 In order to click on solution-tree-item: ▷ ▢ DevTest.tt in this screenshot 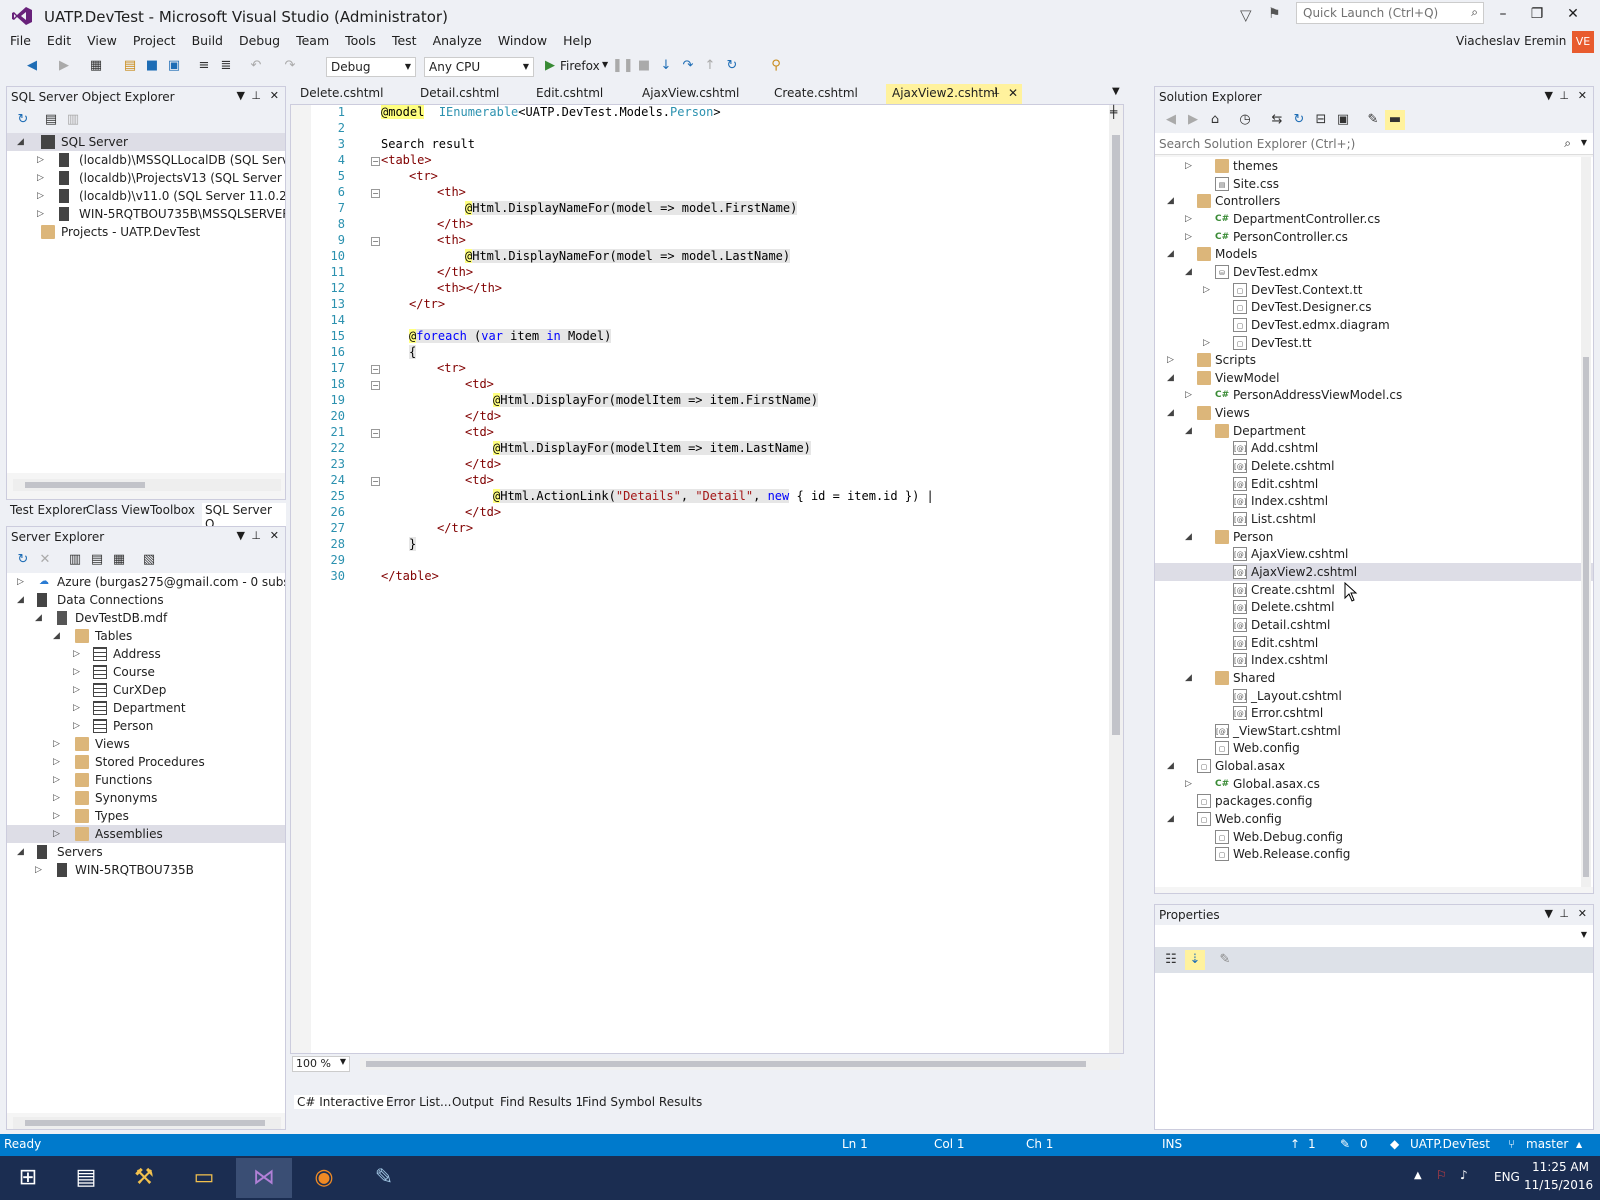, I will do `click(1374, 343)`.